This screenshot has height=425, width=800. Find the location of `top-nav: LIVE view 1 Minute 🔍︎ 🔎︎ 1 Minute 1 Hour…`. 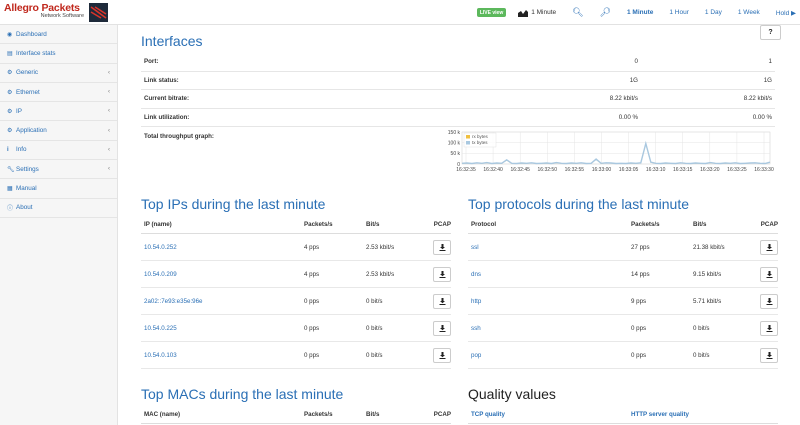

top-nav: LIVE view 1 Minute 🔍︎ 🔎︎ 1 Minute 1 Hour… is located at coordinates (634, 12).